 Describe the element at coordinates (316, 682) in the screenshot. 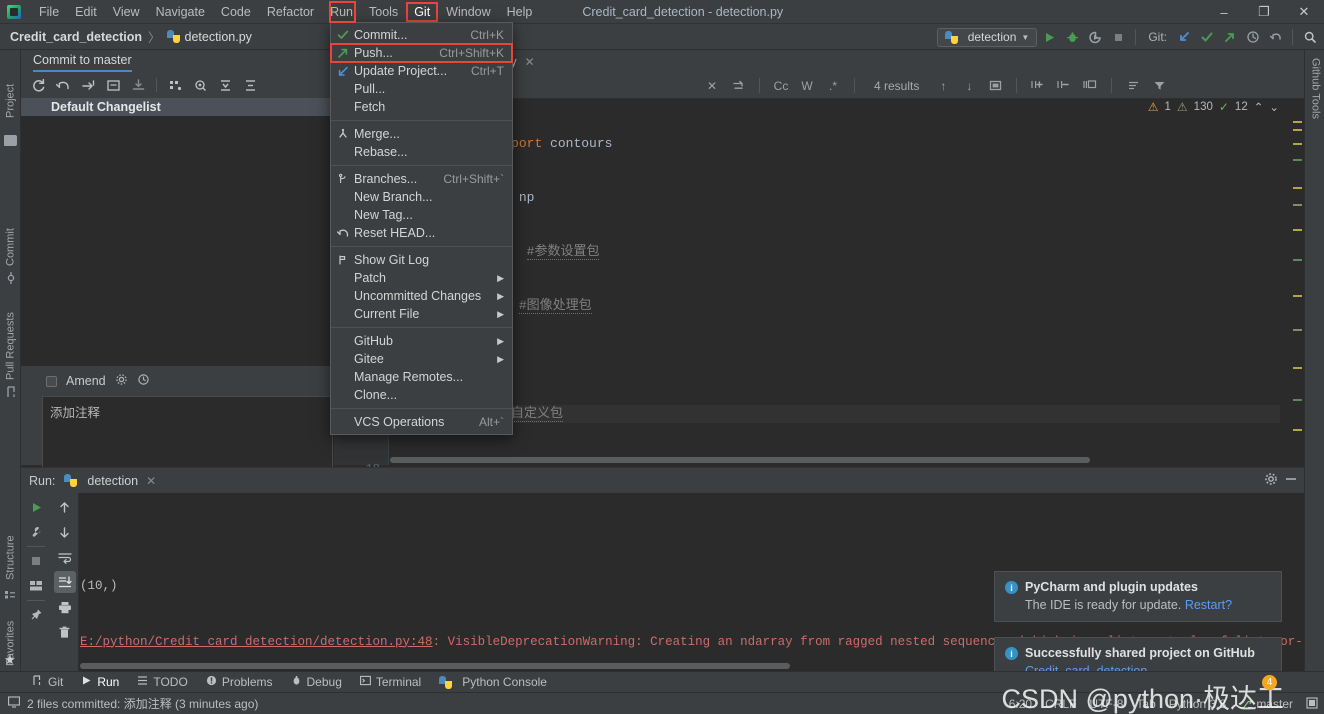

I see `toolwindow-debug: Debug` at that location.